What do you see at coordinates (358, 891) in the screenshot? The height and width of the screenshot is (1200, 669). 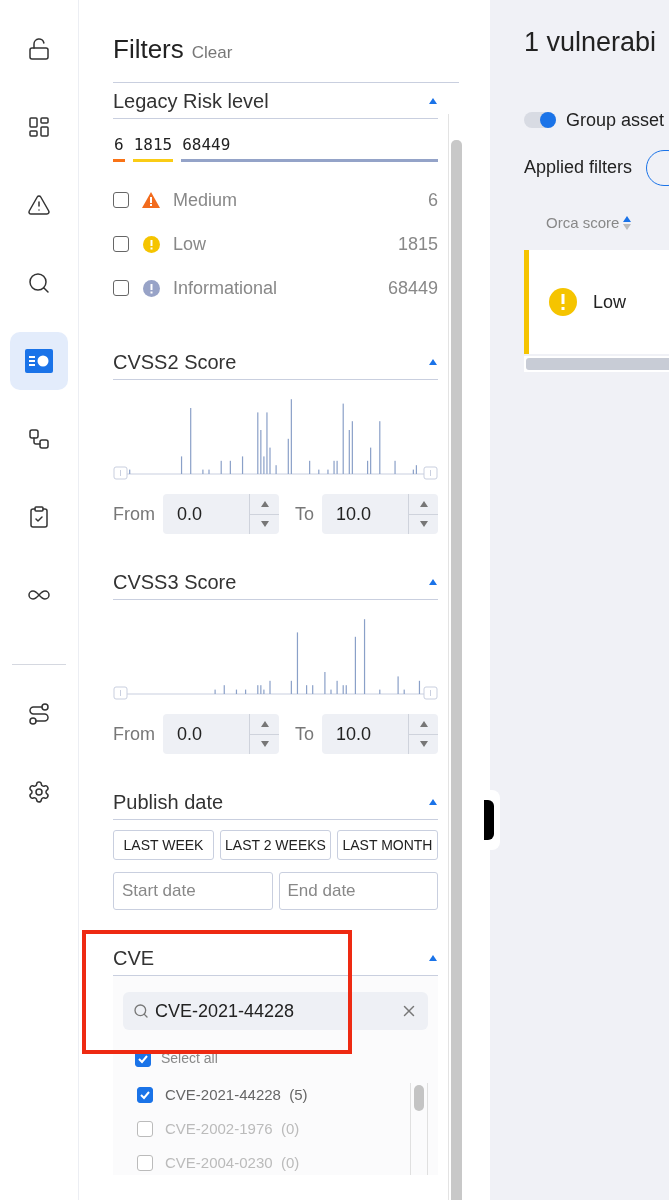 I see `end-date-field: End date` at bounding box center [358, 891].